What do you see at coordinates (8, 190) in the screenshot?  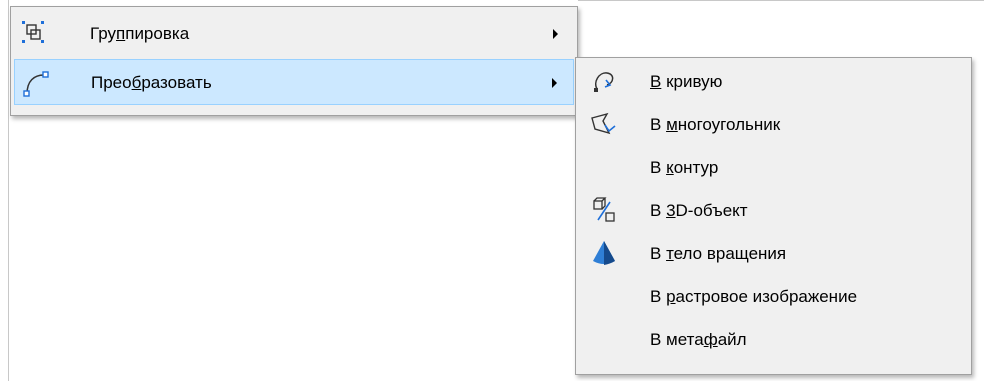 I see `document-edge-vertical` at bounding box center [8, 190].